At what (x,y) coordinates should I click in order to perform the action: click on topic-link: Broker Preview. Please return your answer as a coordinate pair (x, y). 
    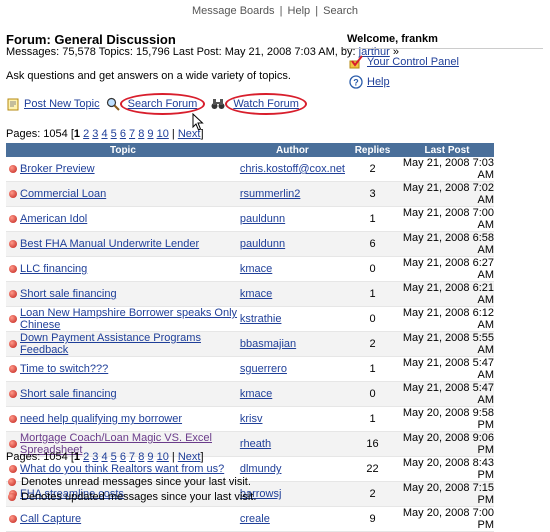
    Looking at the image, I should click on (57, 169).